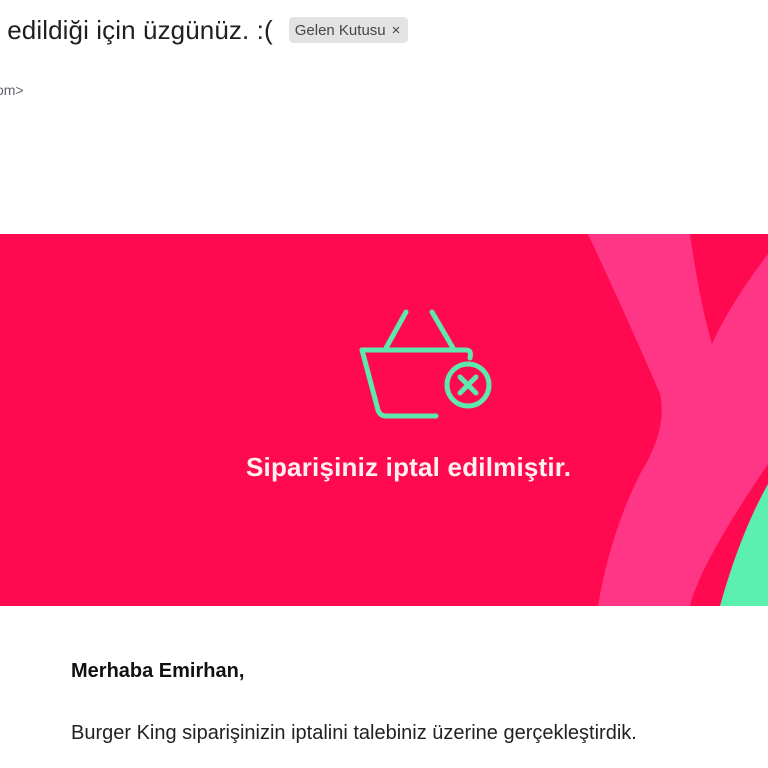  What do you see at coordinates (158, 671) in the screenshot?
I see `greeting-text: Merhaba Emirhan,` at bounding box center [158, 671].